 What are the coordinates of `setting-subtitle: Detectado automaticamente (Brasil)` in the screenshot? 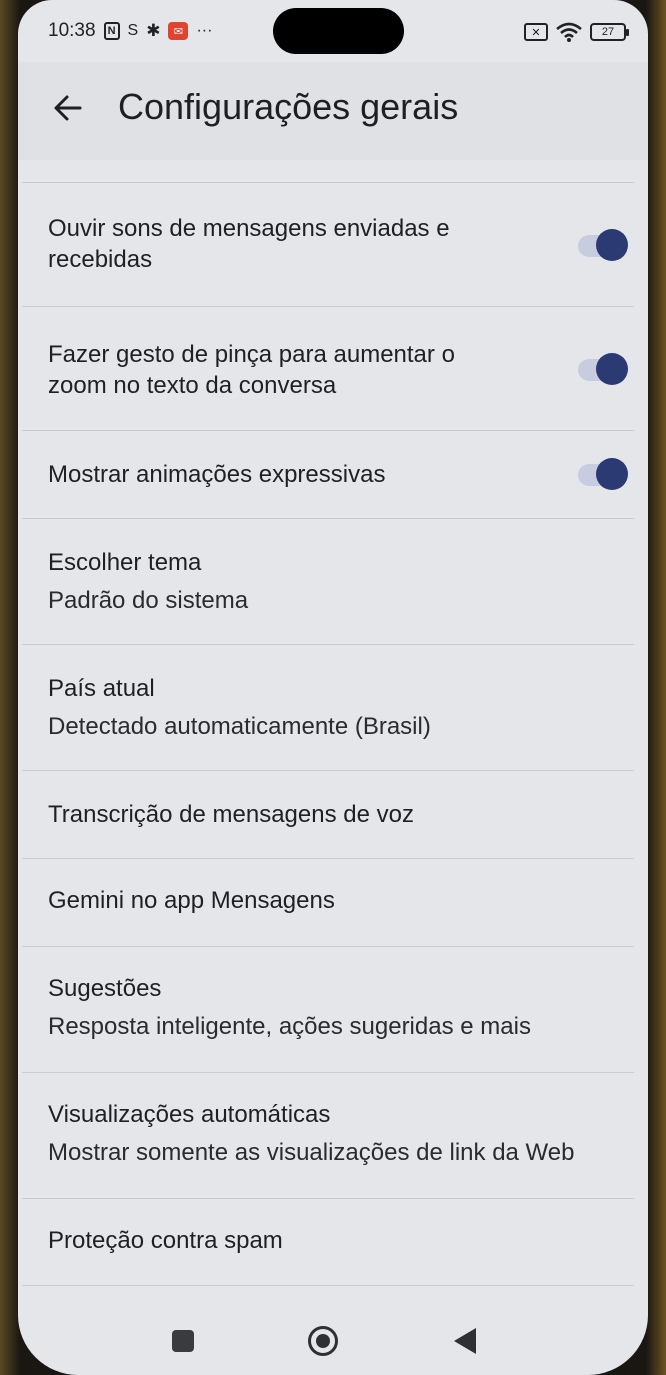 It's located at (239, 726).